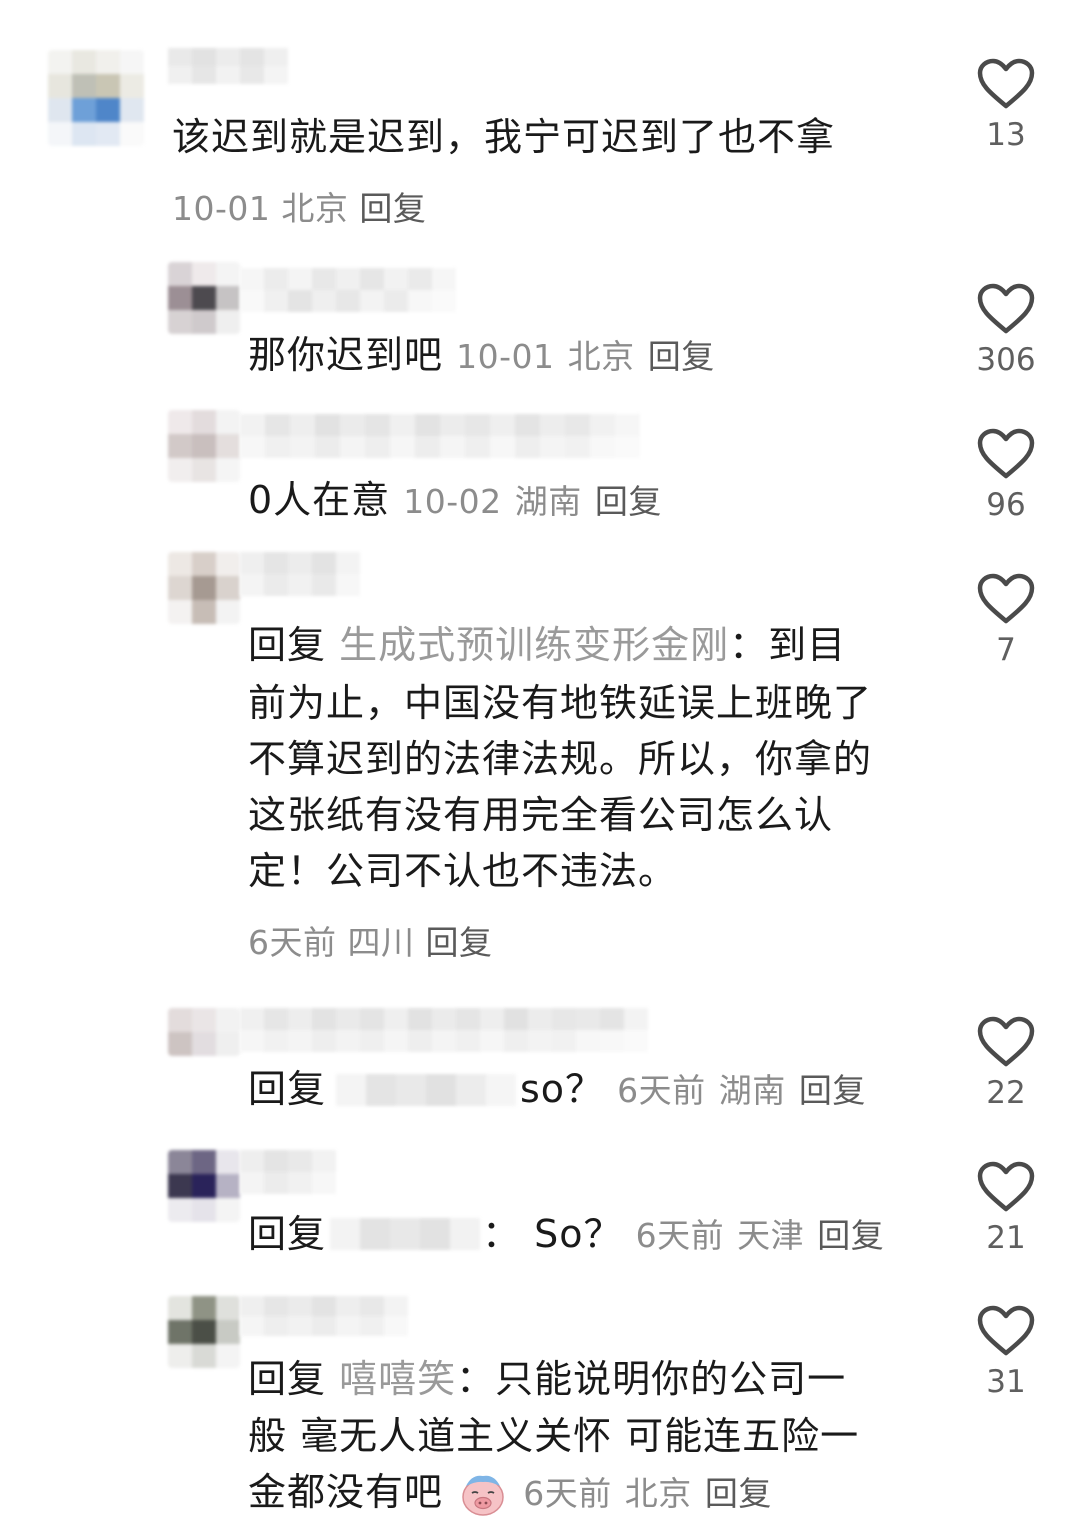  I want to click on comment-text: so？ 6天前 湖南 回复, so click(693, 1090).